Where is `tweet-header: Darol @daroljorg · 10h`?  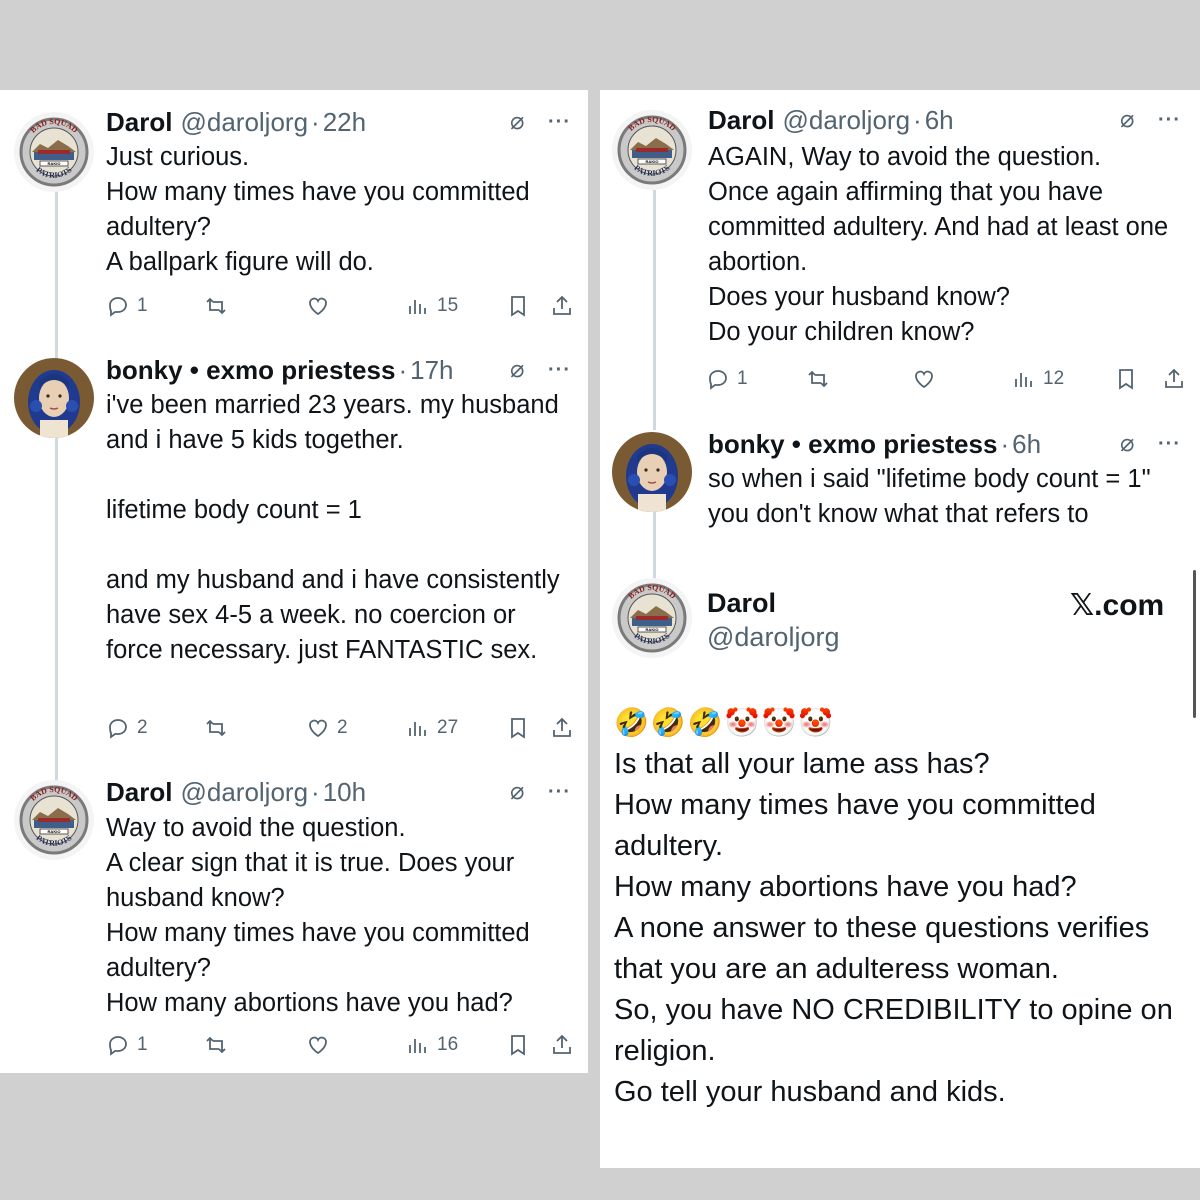 tweet-header: Darol @daroljorg · 10h is located at coordinates (236, 792).